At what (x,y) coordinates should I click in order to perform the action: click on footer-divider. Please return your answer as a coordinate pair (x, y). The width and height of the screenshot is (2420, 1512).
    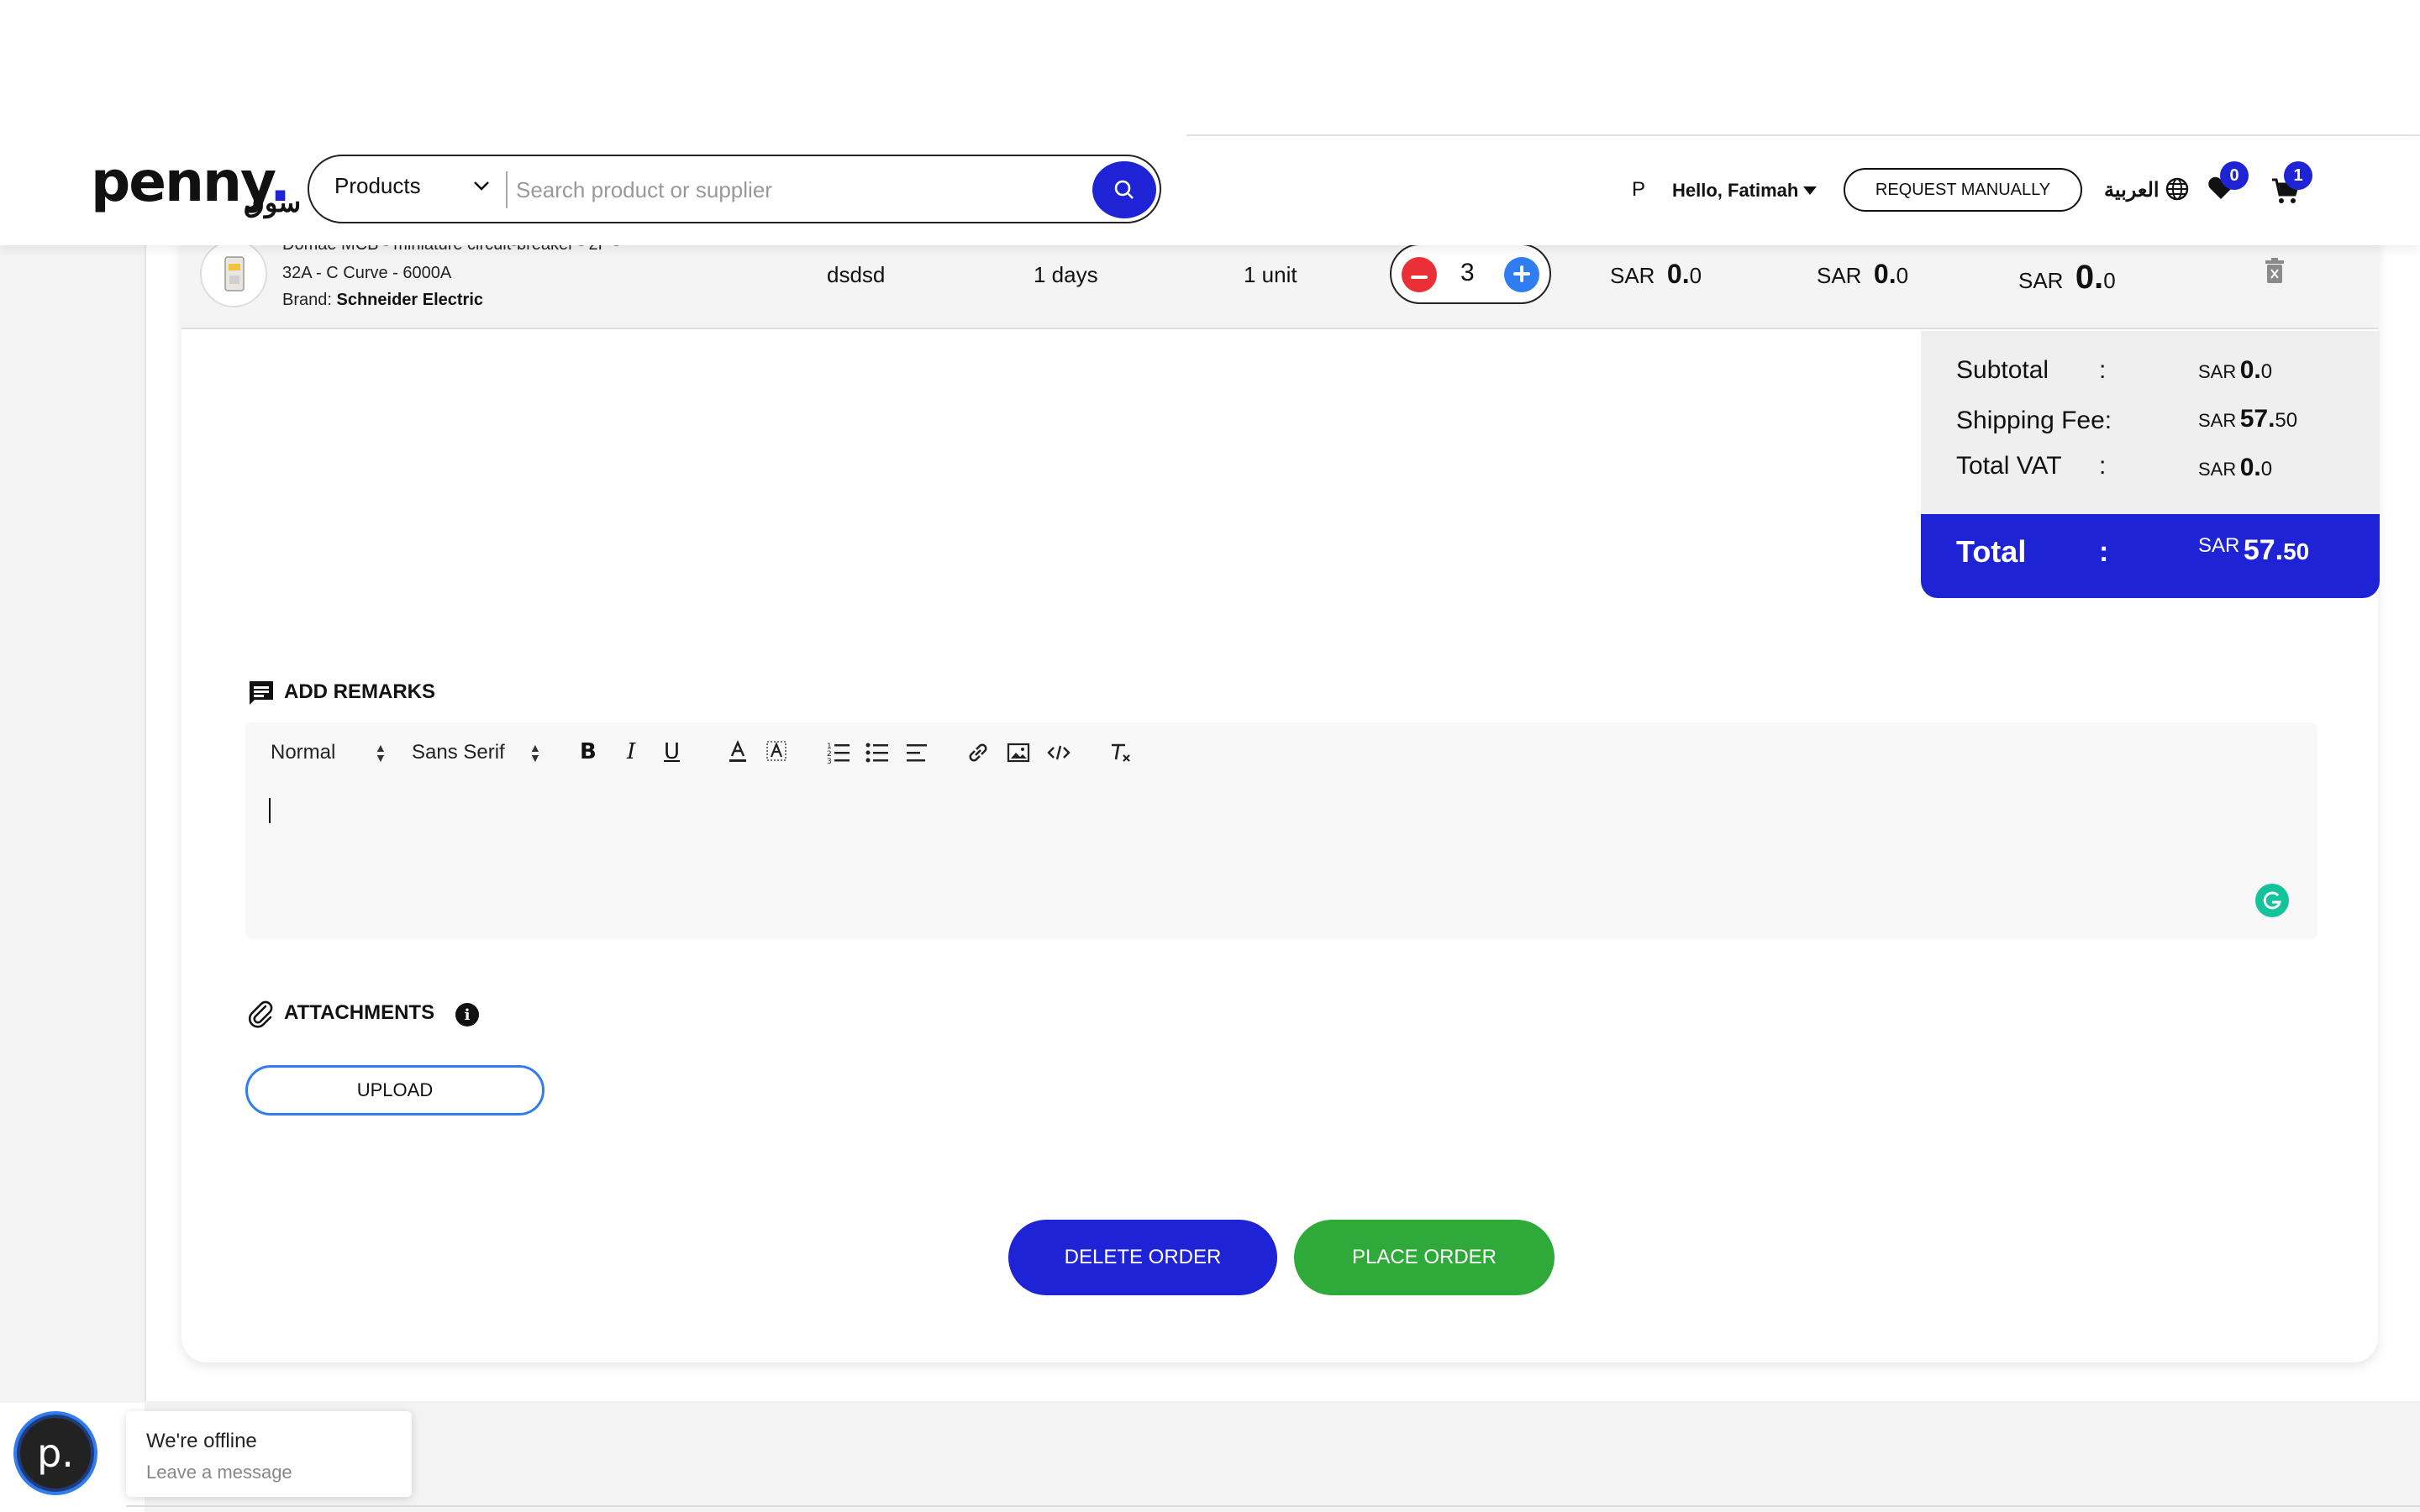
    Looking at the image, I should click on (1273, 1506).